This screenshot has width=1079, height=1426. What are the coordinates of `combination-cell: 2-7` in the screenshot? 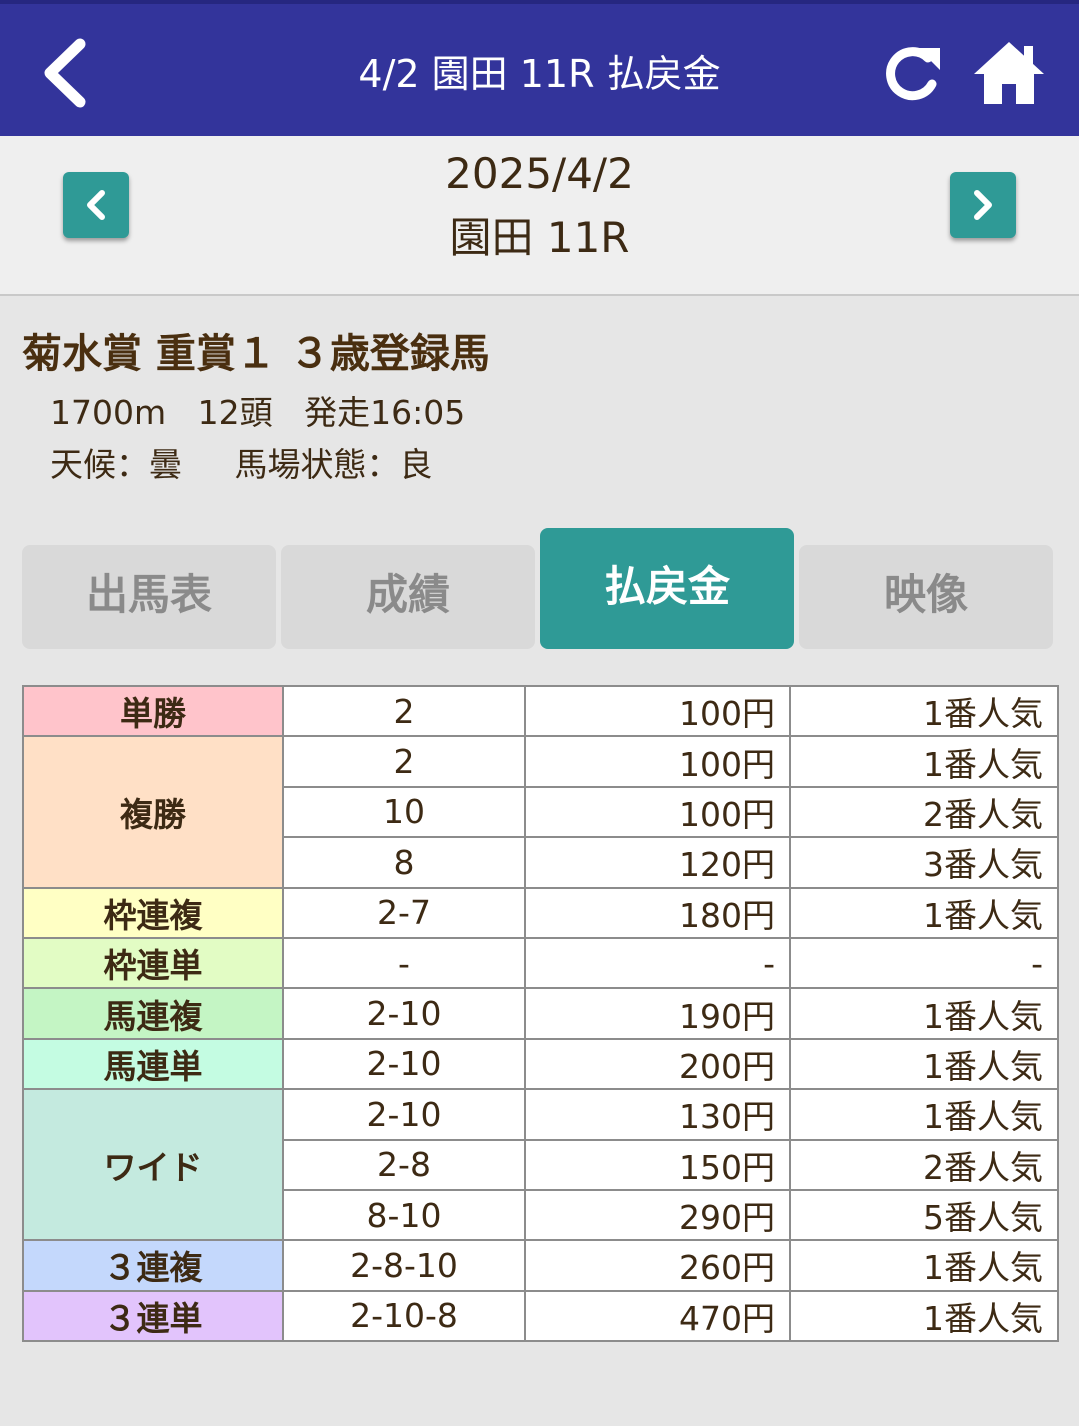 It's located at (404, 912).